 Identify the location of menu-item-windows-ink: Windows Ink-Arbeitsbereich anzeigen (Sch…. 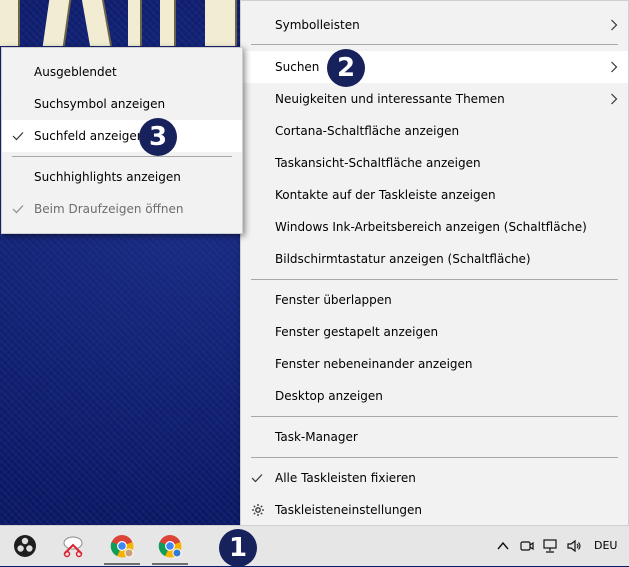
(434, 227).